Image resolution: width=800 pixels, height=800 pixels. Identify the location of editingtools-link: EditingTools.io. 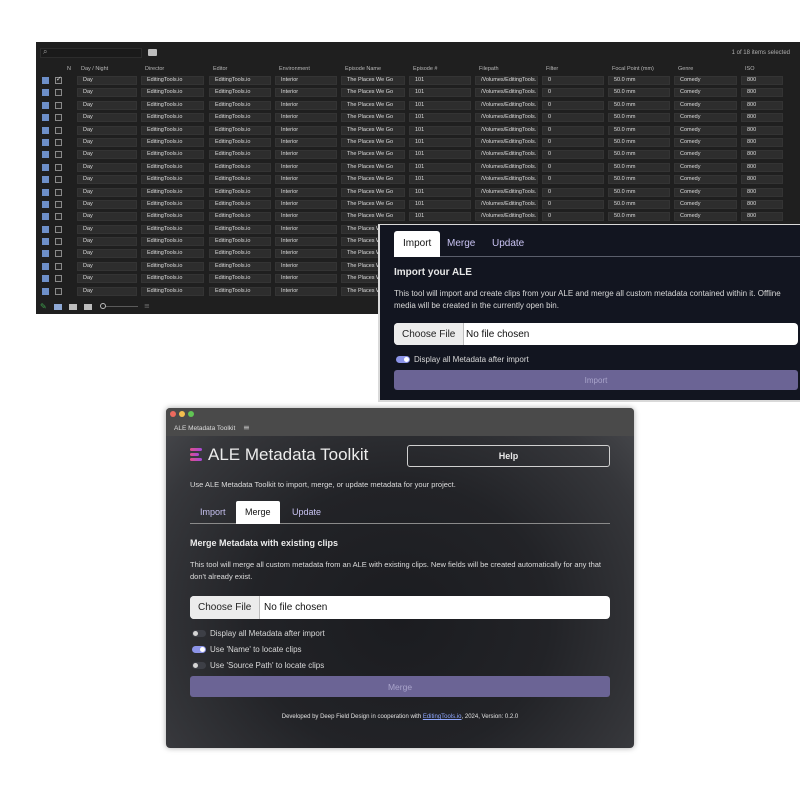
(442, 717).